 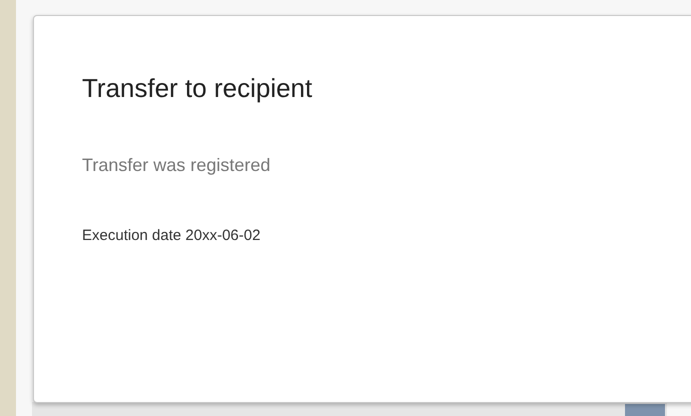 What do you see at coordinates (172, 236) in the screenshot?
I see `execution-date: Execution date 20xx-06-02` at bounding box center [172, 236].